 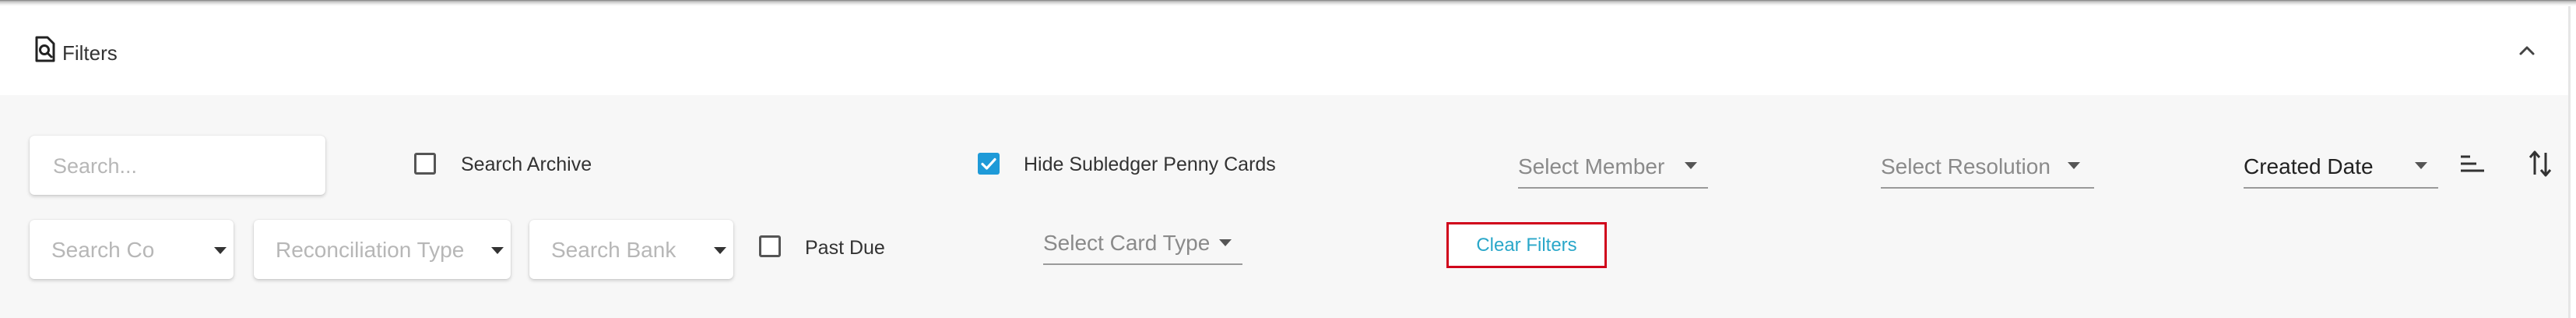 I want to click on select-card-type-dropdown: Select Card Type, so click(x=1142, y=242).